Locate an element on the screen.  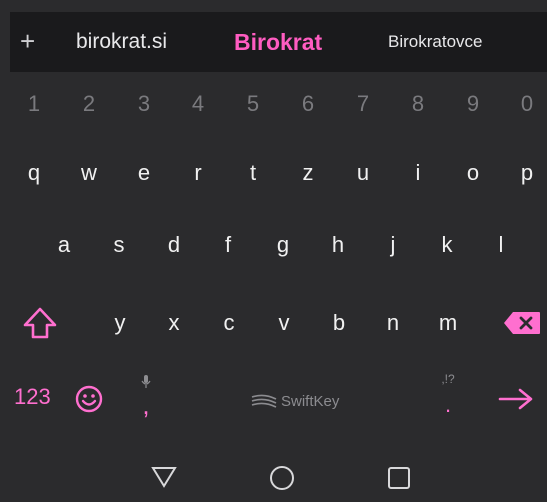
enter-arrow-icon is located at coordinates (516, 399).